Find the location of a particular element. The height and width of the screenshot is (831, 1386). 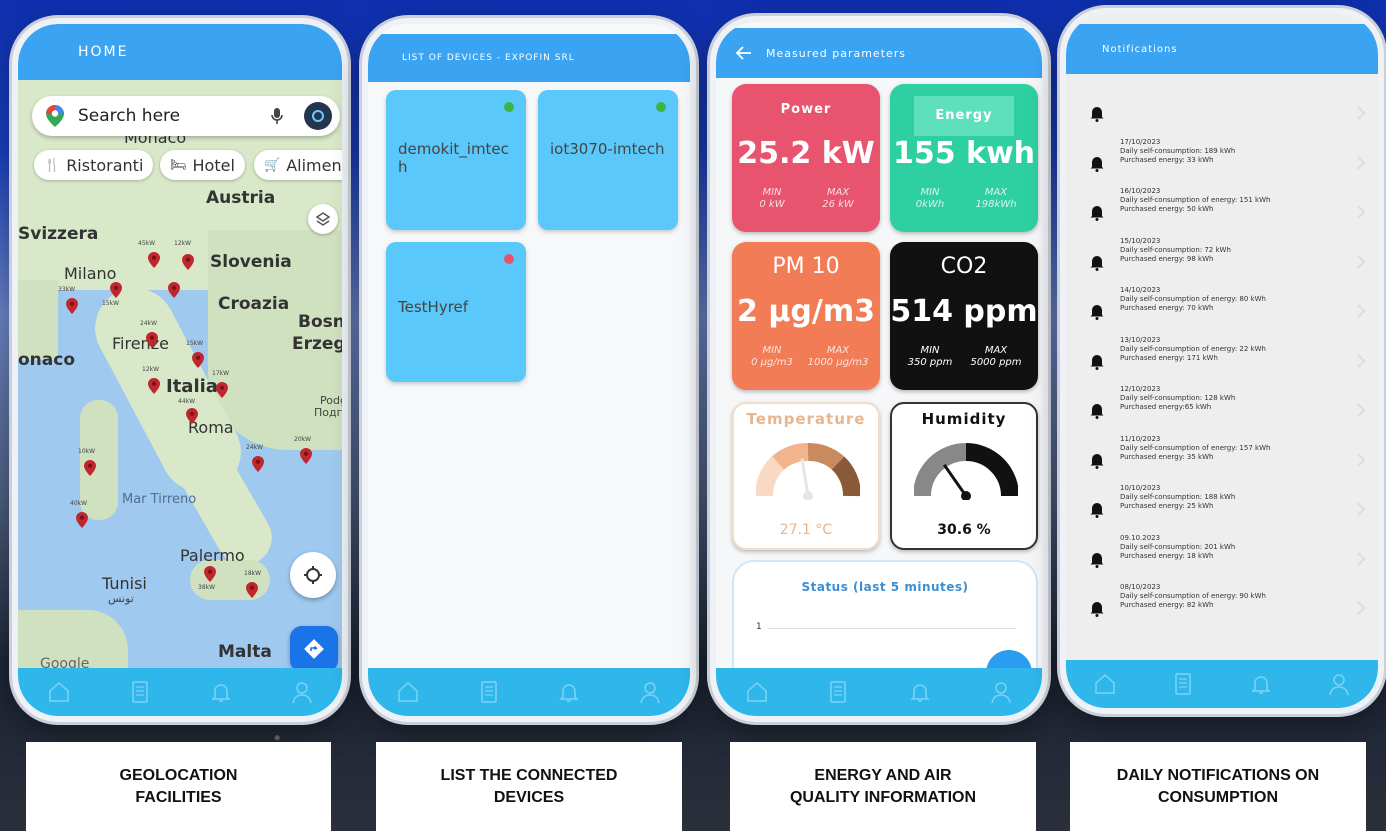

device-tile: TestHyref is located at coordinates (456, 312).